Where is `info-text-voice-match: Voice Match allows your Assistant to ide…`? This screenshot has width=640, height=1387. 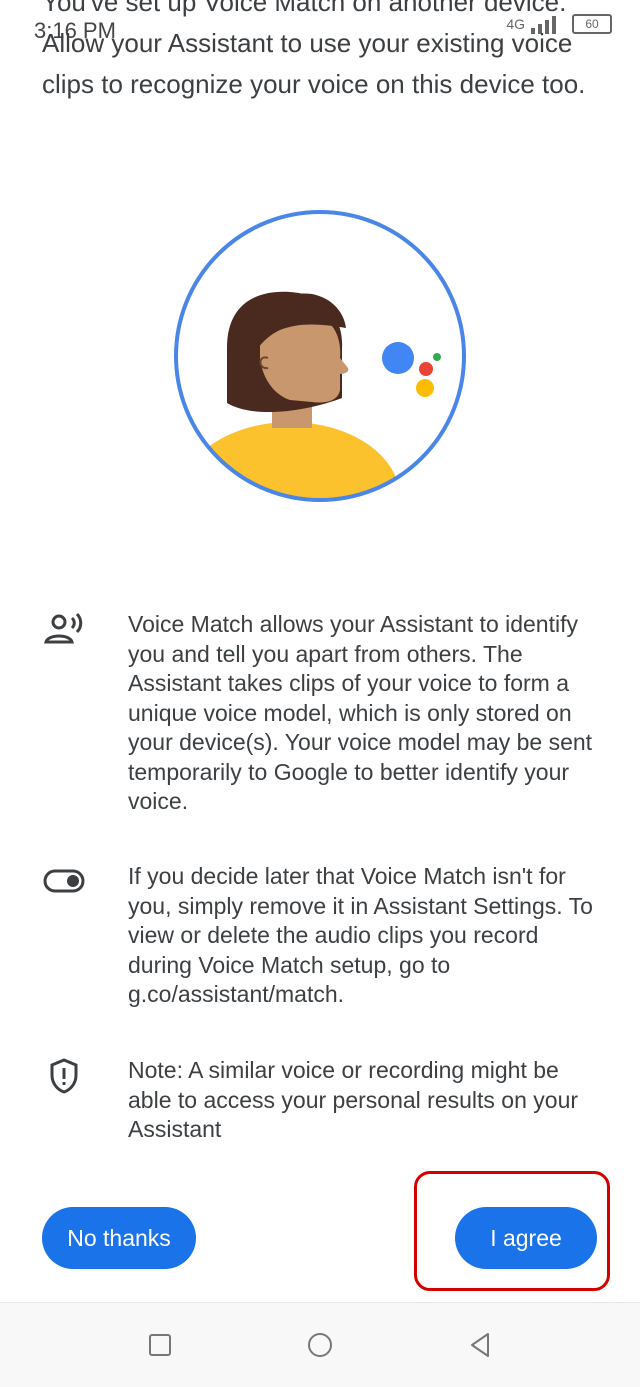
info-text-voice-match: Voice Match allows your Assistant to ide… is located at coordinates (360, 712).